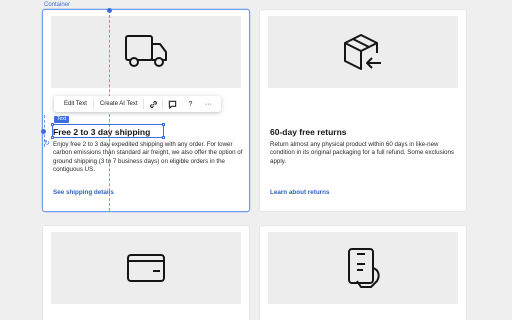  Describe the element at coordinates (153, 104) in the screenshot. I see `link-icon` at that location.